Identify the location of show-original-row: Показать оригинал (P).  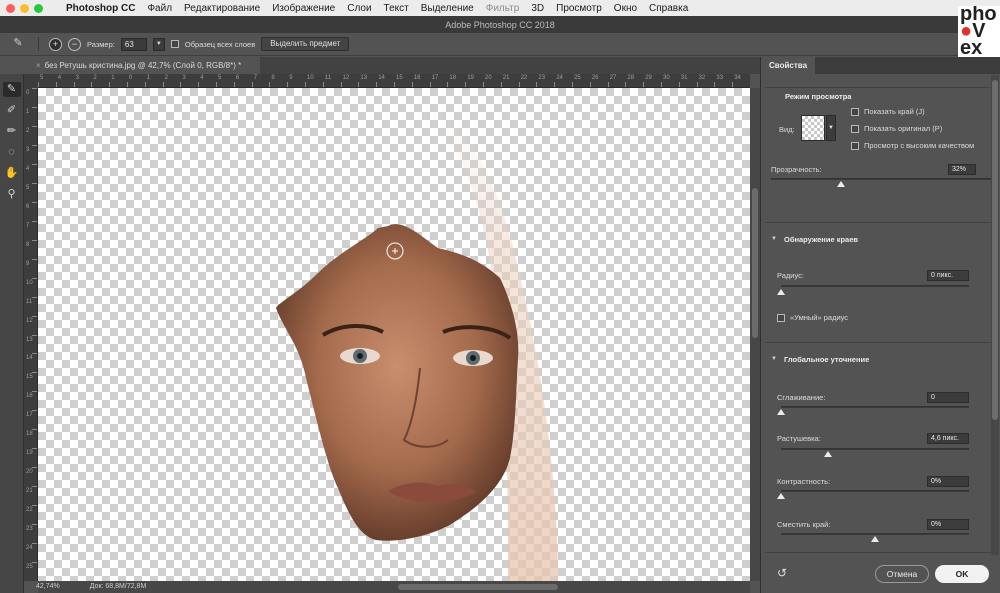
(896, 128).